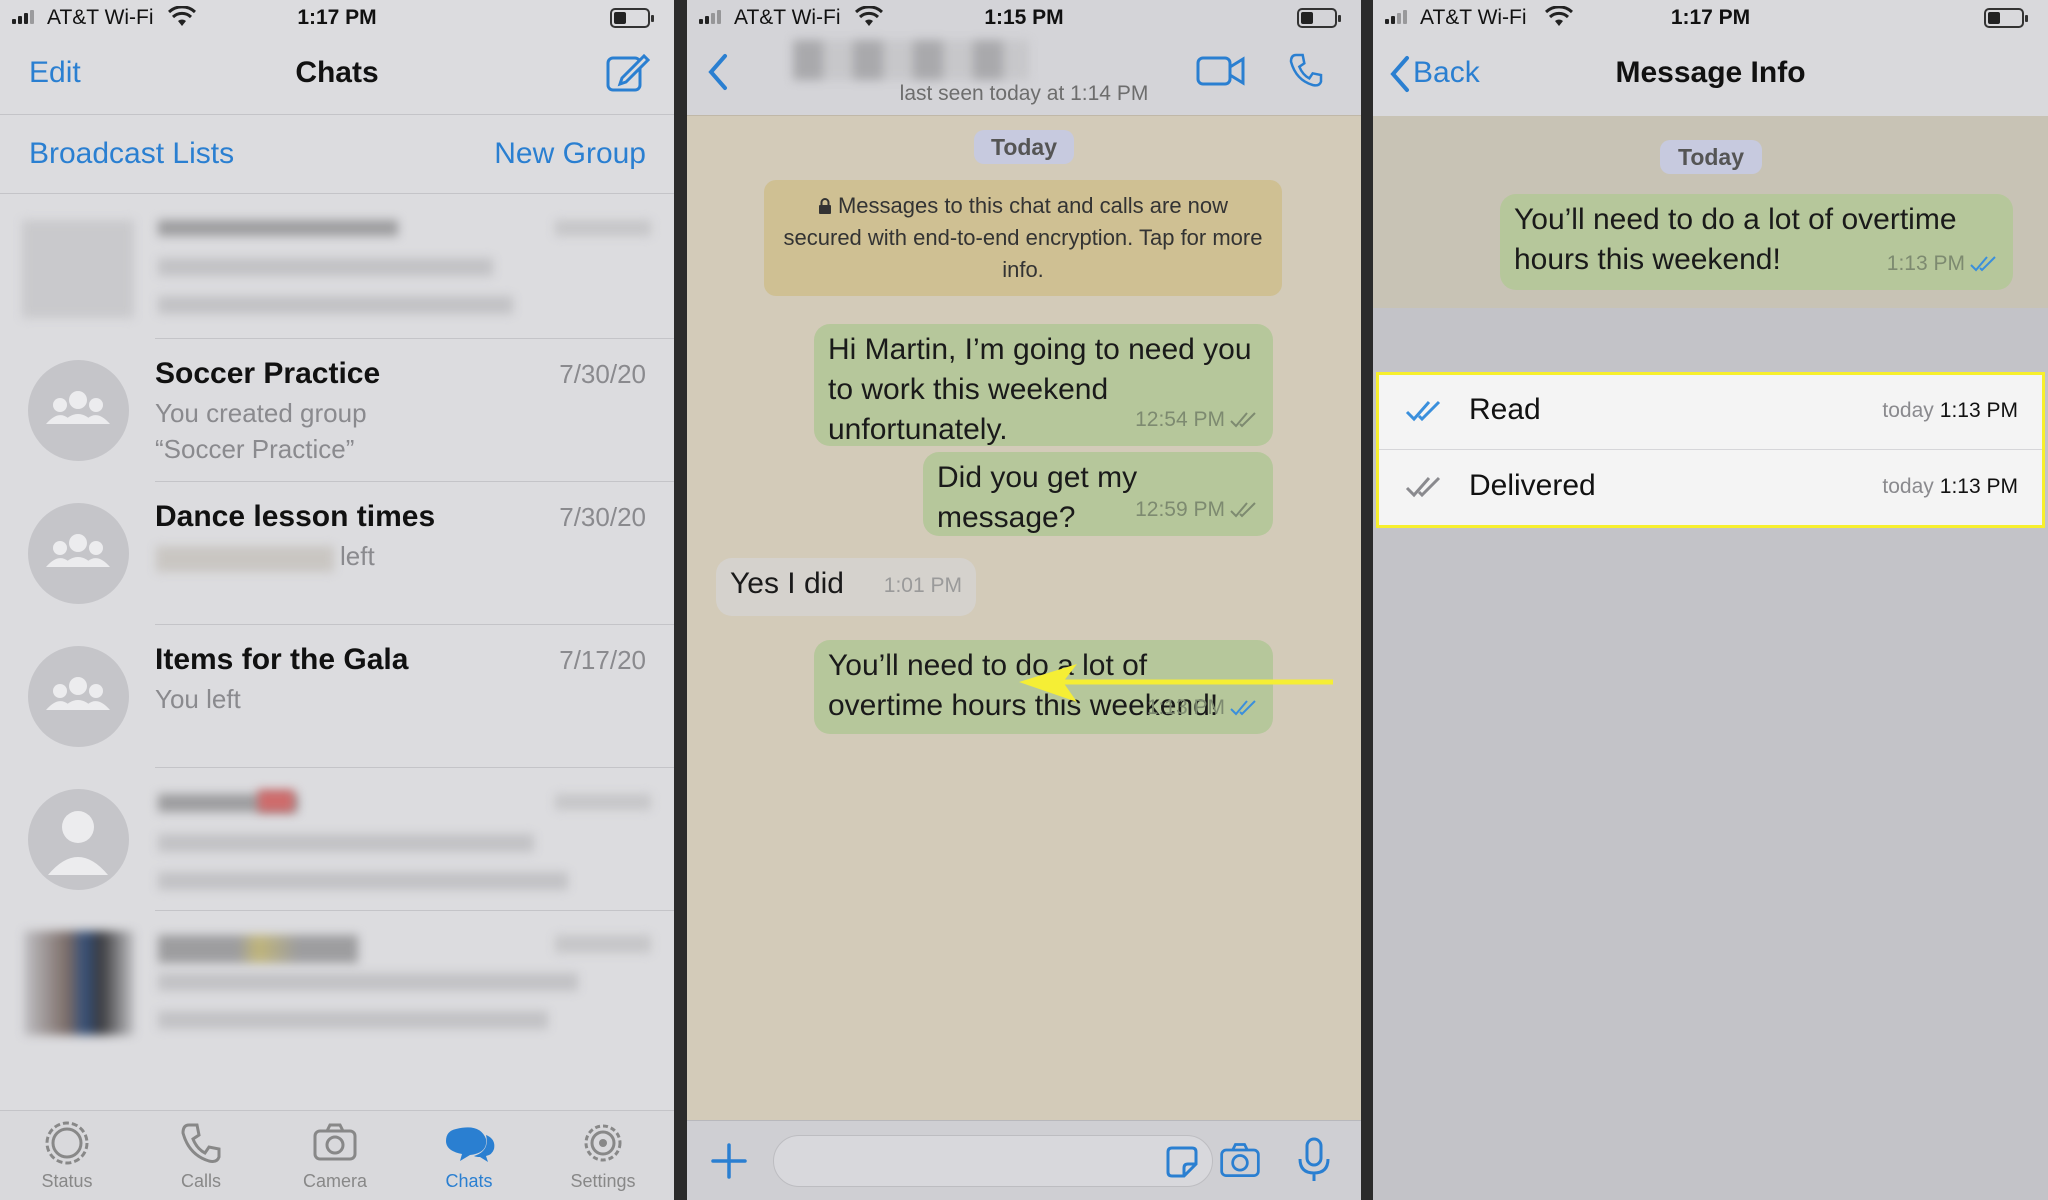 The height and width of the screenshot is (1200, 2048). I want to click on clock: 1:17 PM, so click(1710, 17).